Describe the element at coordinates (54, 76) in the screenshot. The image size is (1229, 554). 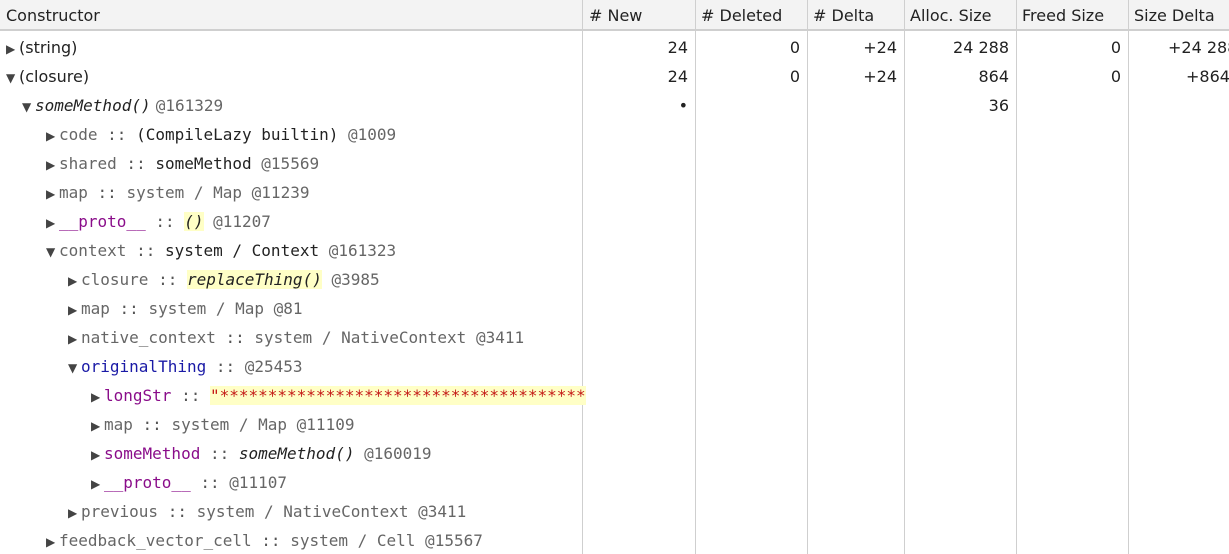
I see `constructor-name: (closure)` at that location.